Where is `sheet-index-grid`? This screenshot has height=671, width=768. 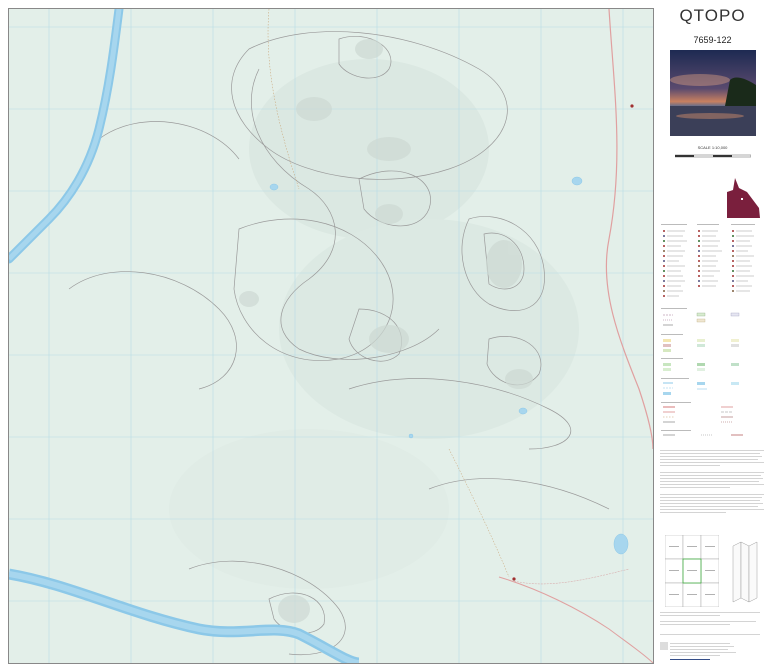 sheet-index-grid is located at coordinates (692, 571).